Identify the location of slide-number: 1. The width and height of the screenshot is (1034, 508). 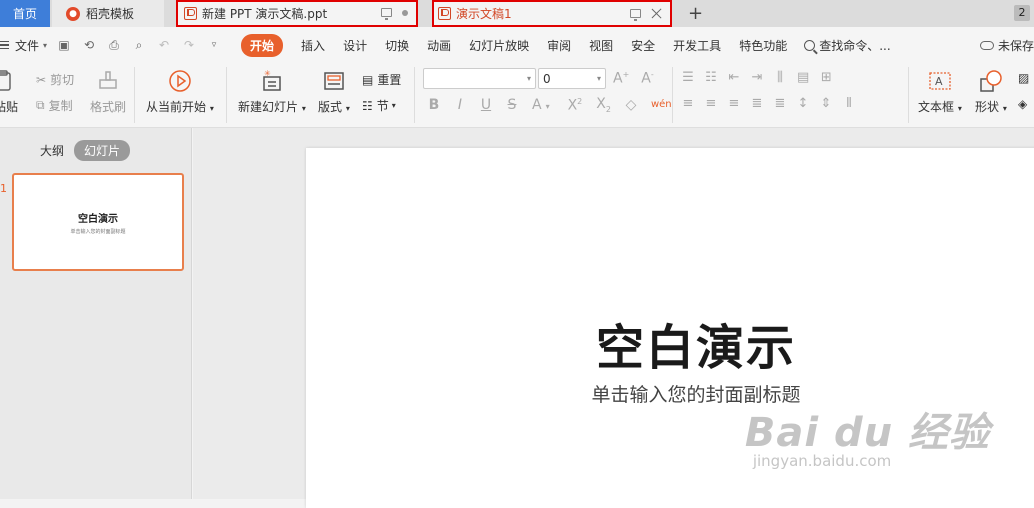
(3, 188).